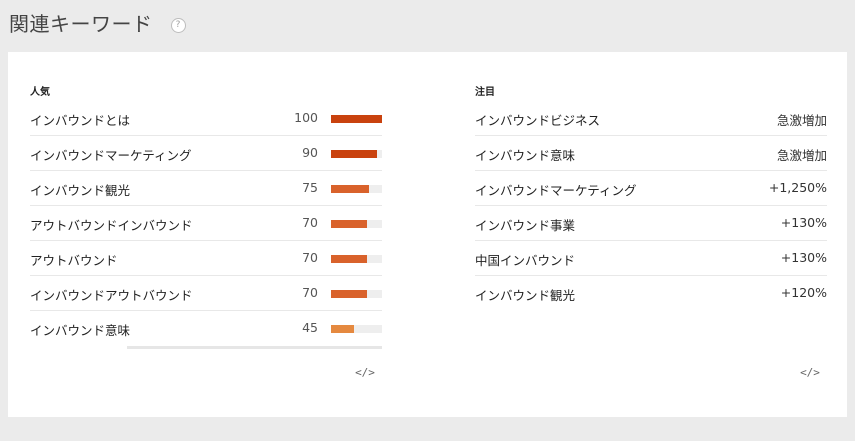 Image resolution: width=855 pixels, height=441 pixels. What do you see at coordinates (651, 223) in the screenshot?
I see `list-item: インバウンド事業 +130%` at bounding box center [651, 223].